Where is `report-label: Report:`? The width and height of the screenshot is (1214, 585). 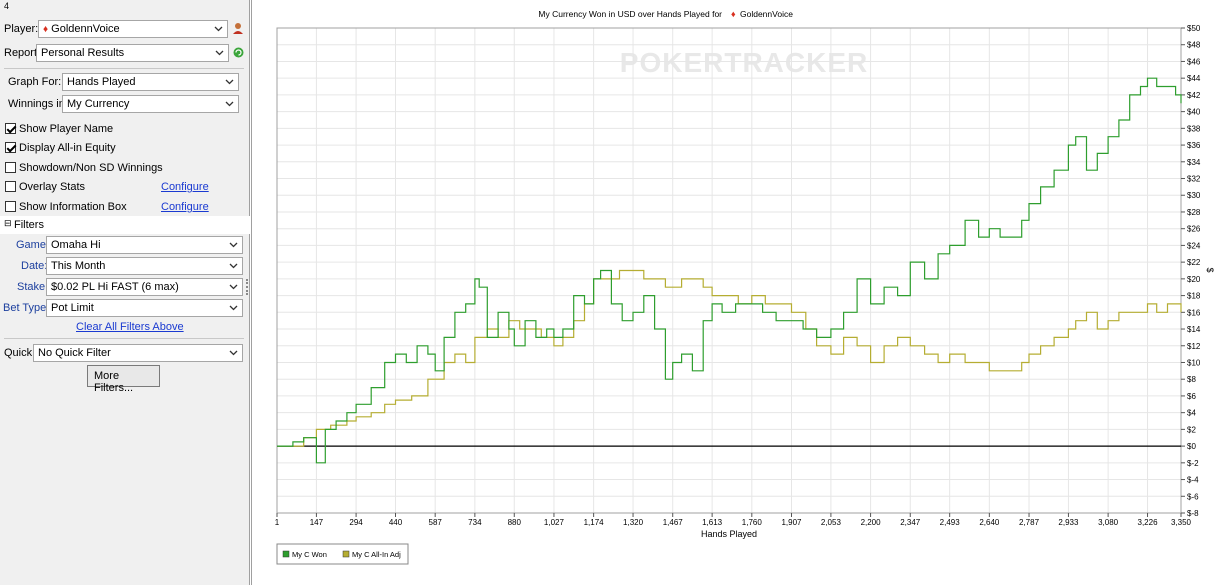
report-label: Report: is located at coordinates (22, 53).